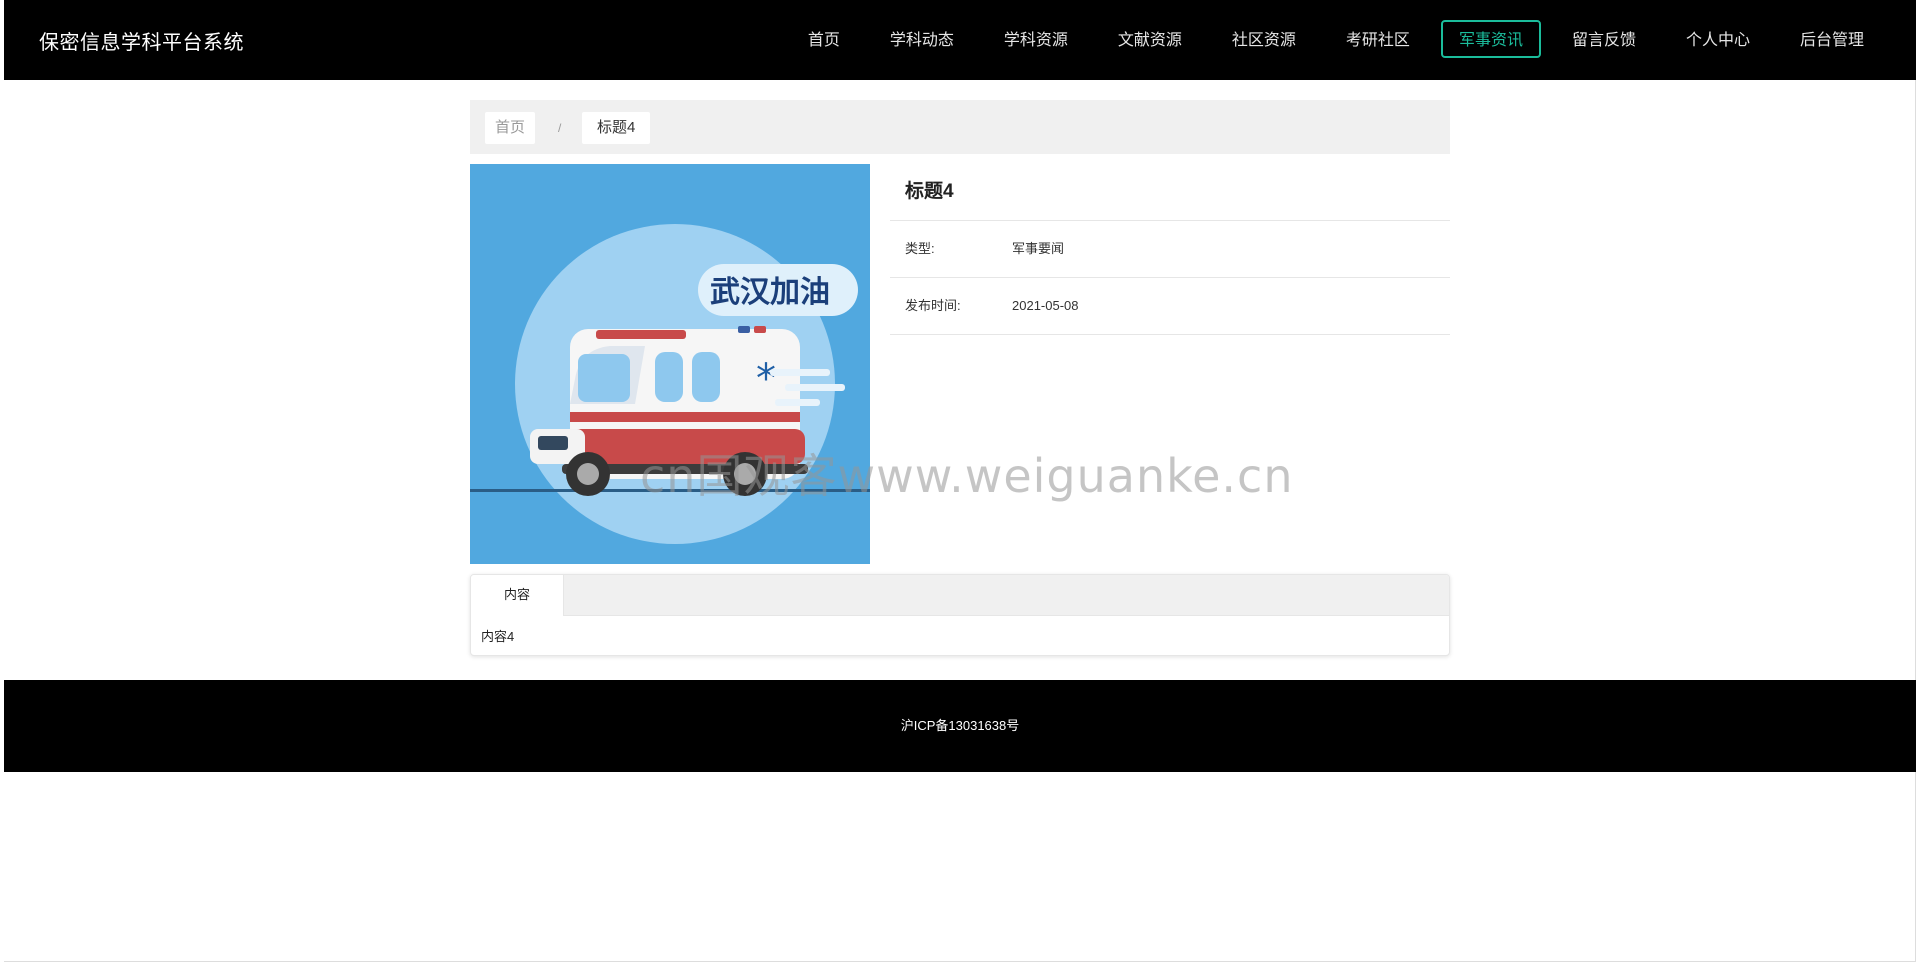  What do you see at coordinates (922, 39) in the screenshot?
I see `nav-discipline-news: 学科动态` at bounding box center [922, 39].